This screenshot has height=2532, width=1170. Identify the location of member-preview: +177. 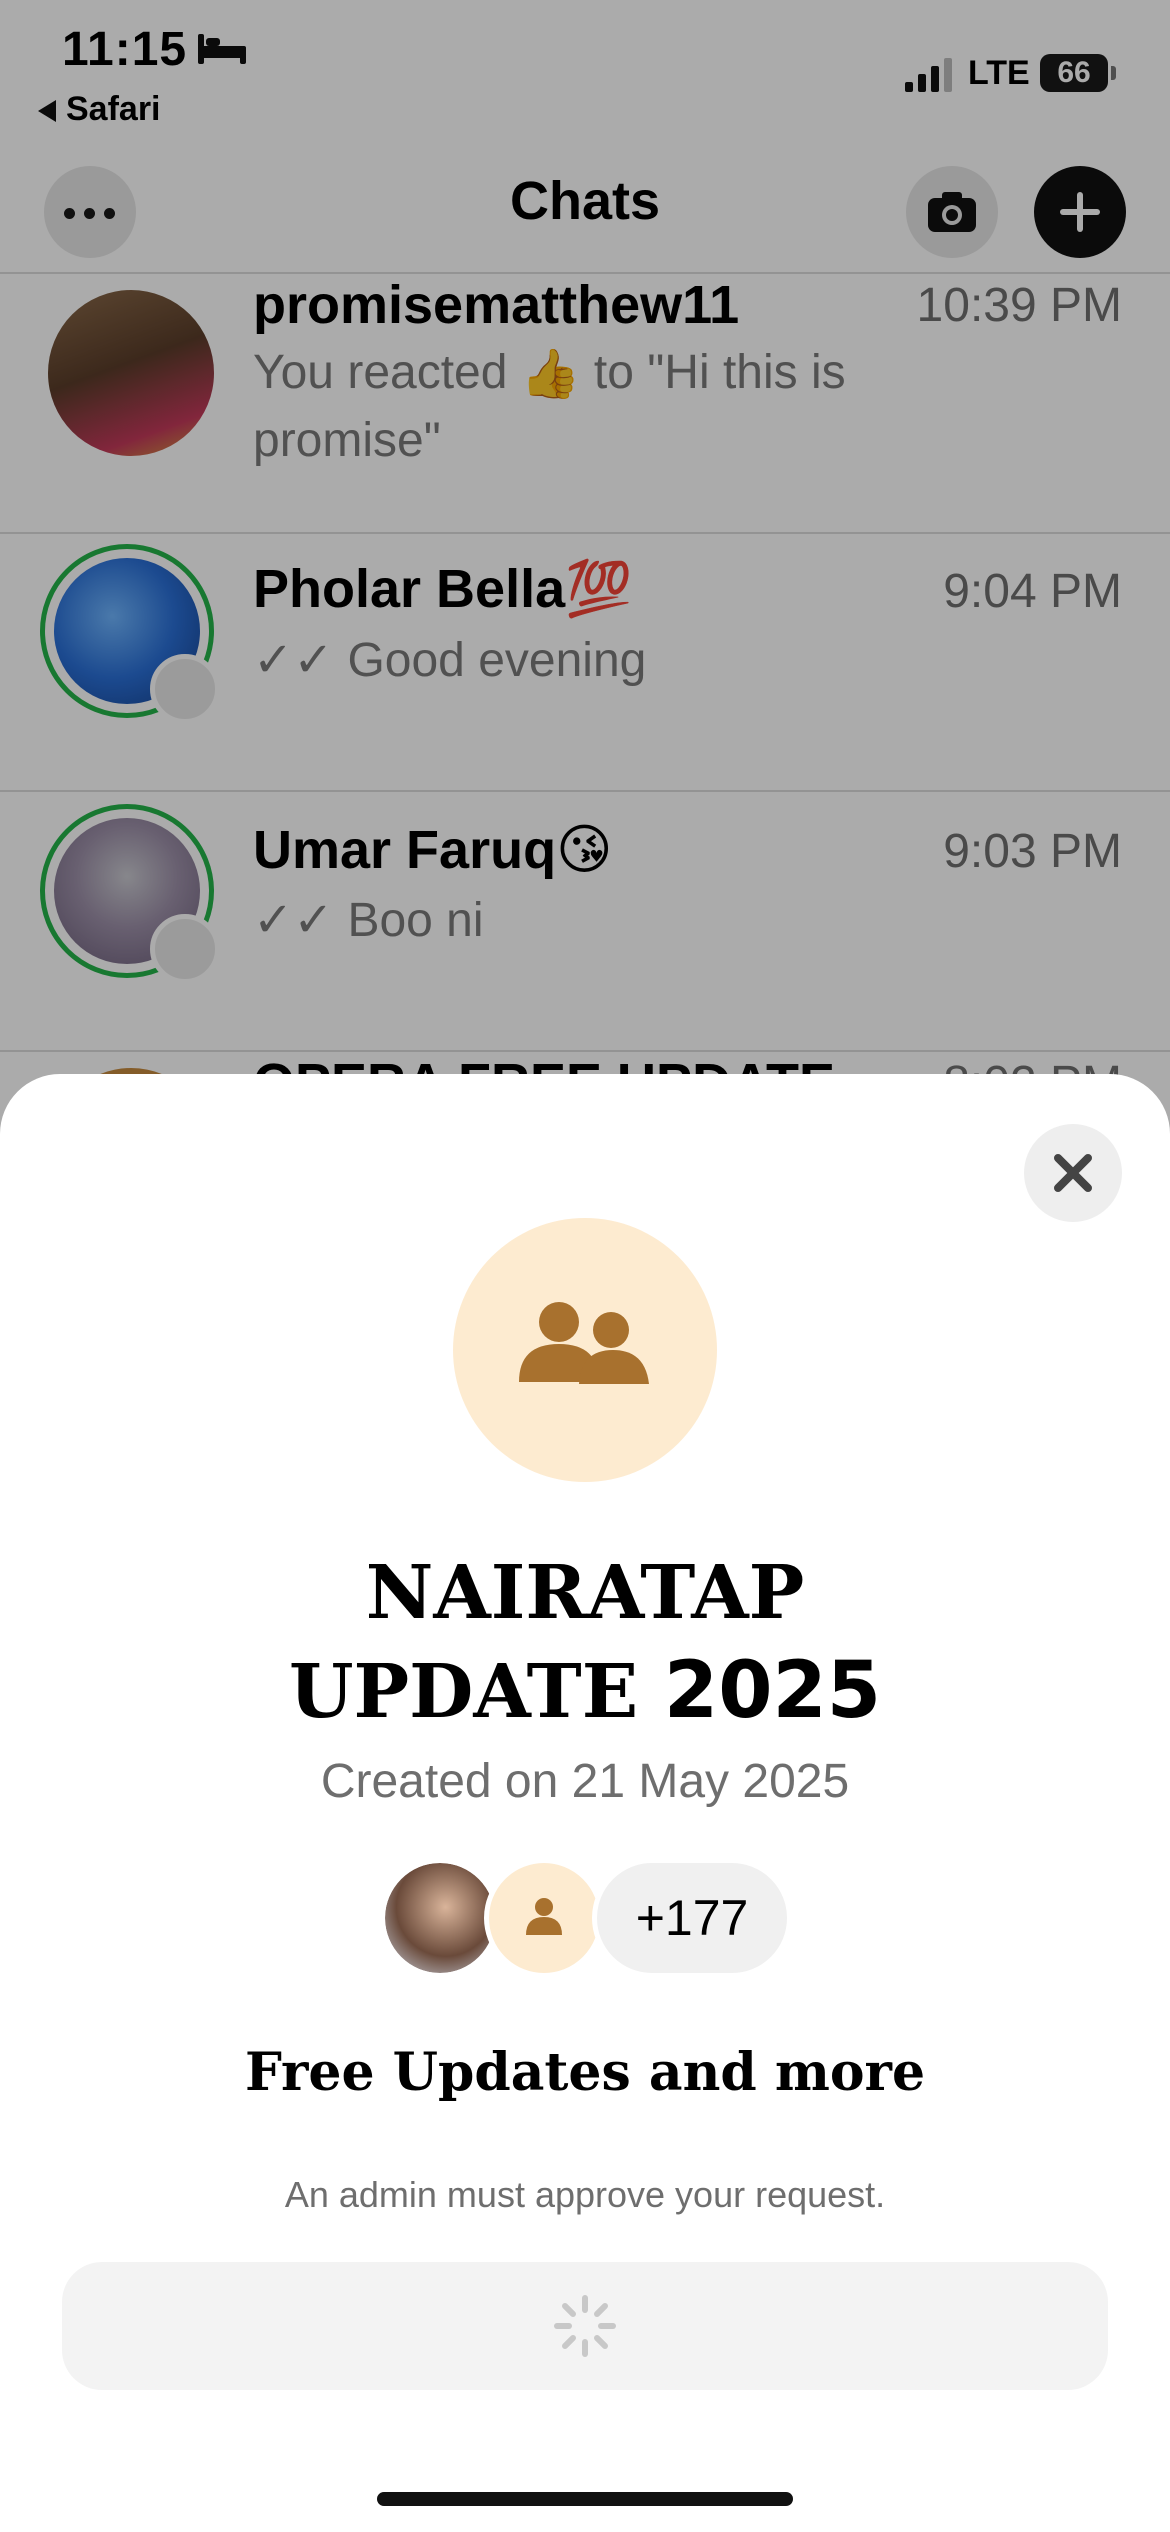
(585, 1918).